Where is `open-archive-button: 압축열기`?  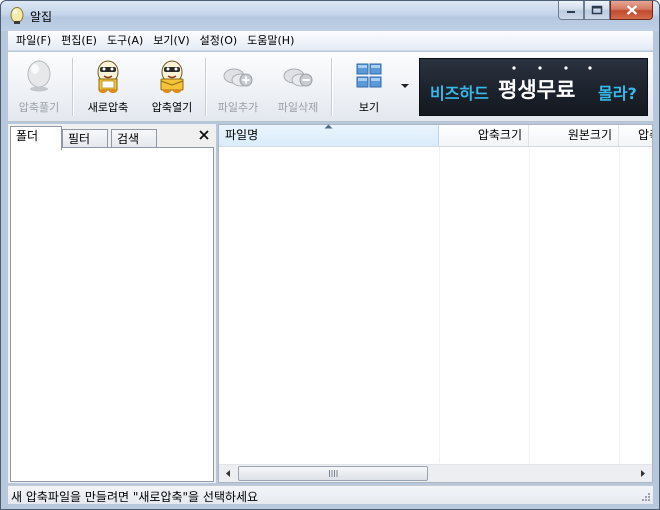 open-archive-button: 압축열기 is located at coordinates (172, 87).